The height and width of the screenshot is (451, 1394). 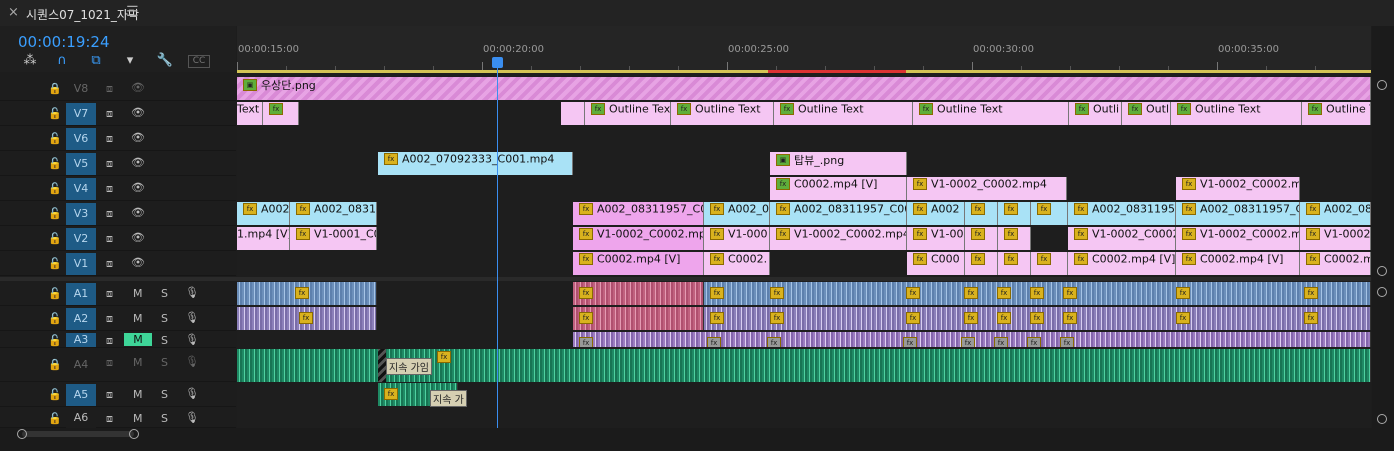 I want to click on playhead-timecode: 00:00:19:24, so click(x=64, y=42).